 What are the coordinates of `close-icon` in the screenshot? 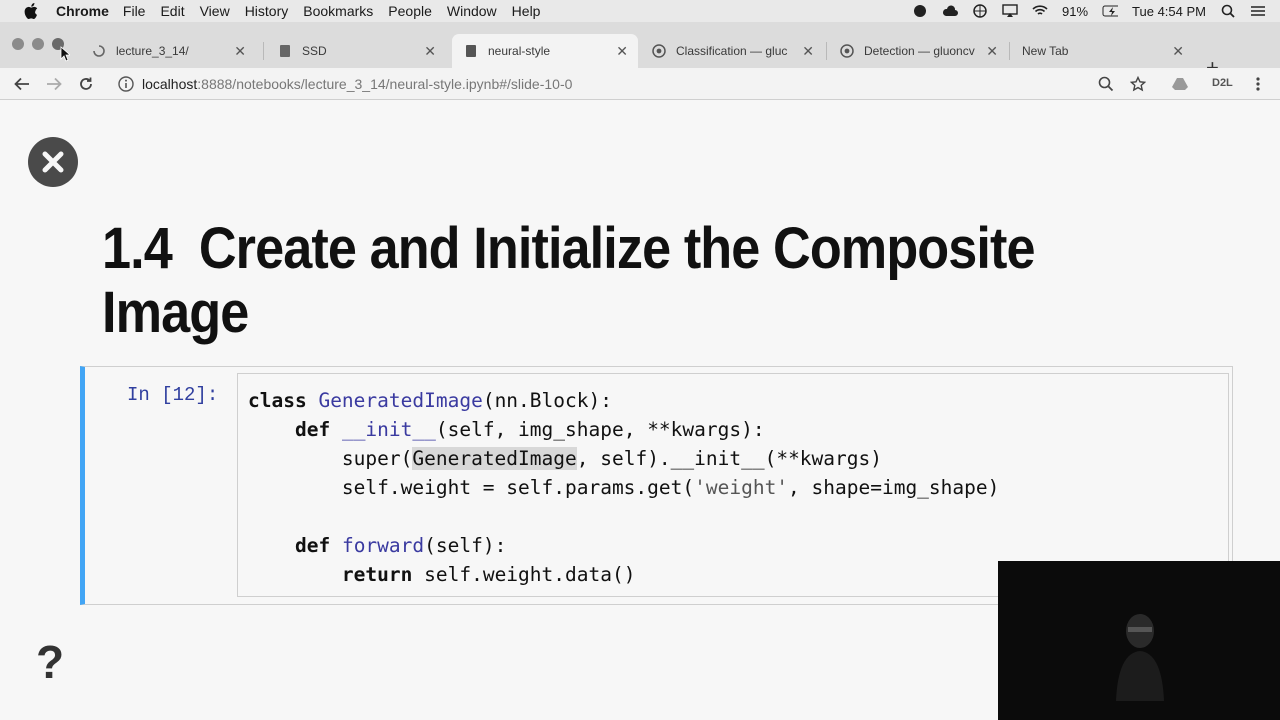 It's located at (53, 162).